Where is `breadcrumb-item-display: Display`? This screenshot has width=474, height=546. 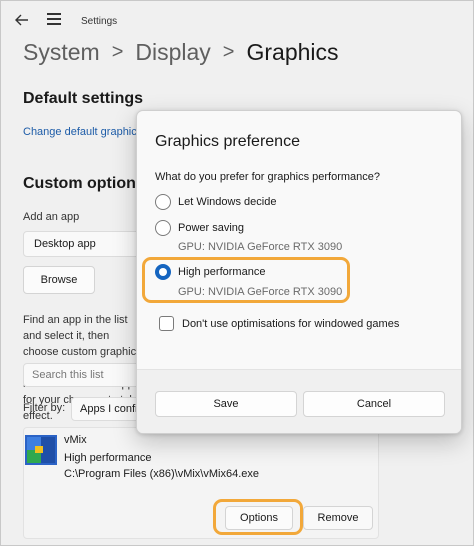
breadcrumb-item-display: Display is located at coordinates (172, 52).